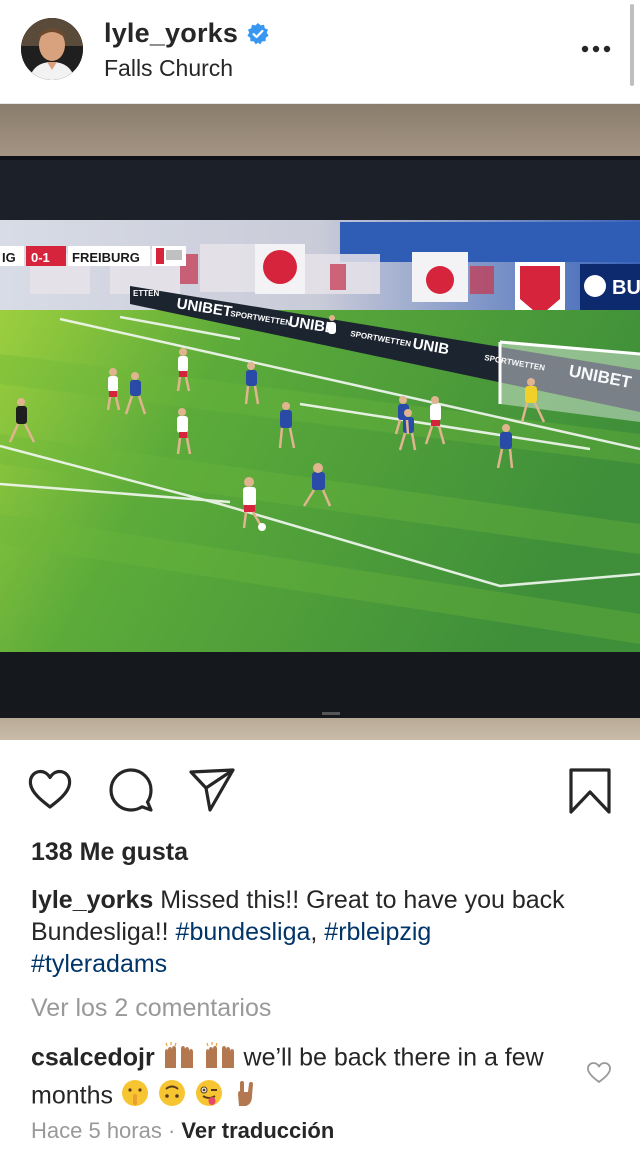 This screenshot has width=640, height=1172. What do you see at coordinates (50, 790) in the screenshot?
I see `heart-icon` at bounding box center [50, 790].